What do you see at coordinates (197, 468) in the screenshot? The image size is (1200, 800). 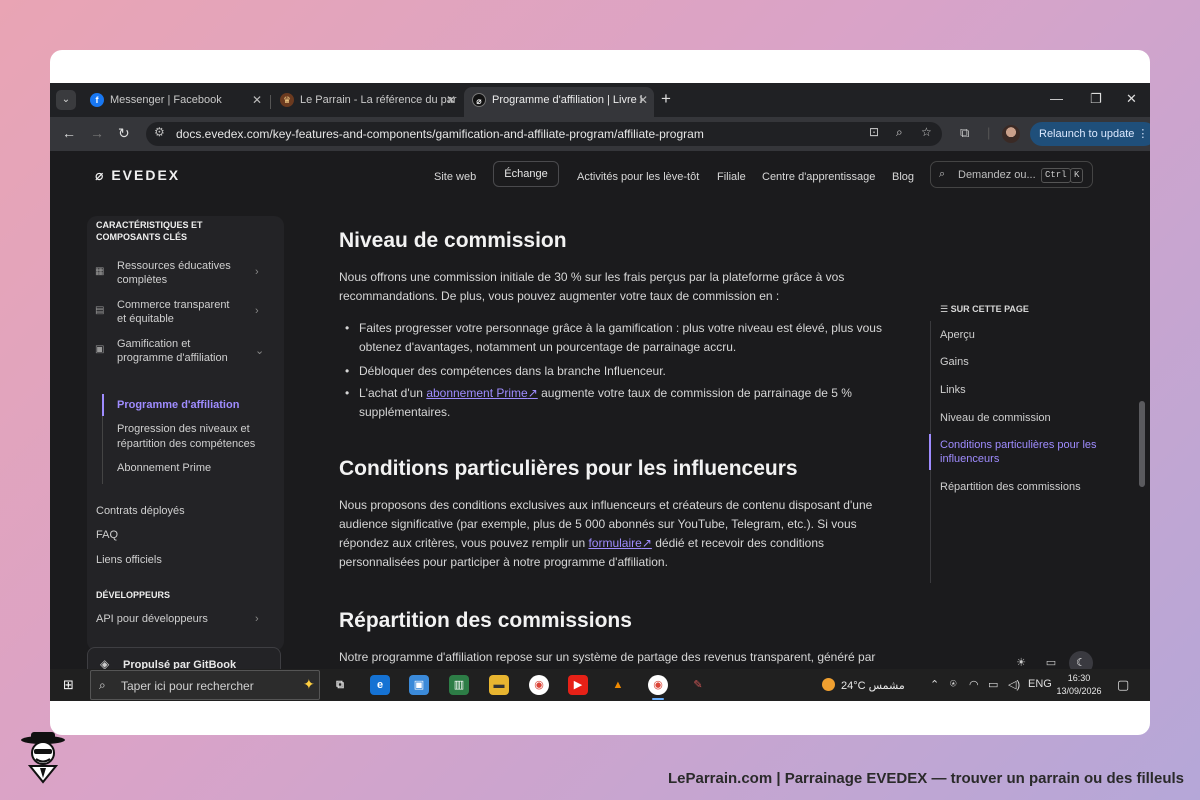 I see `sidebar-item-prime: Abonnement Prime` at bounding box center [197, 468].